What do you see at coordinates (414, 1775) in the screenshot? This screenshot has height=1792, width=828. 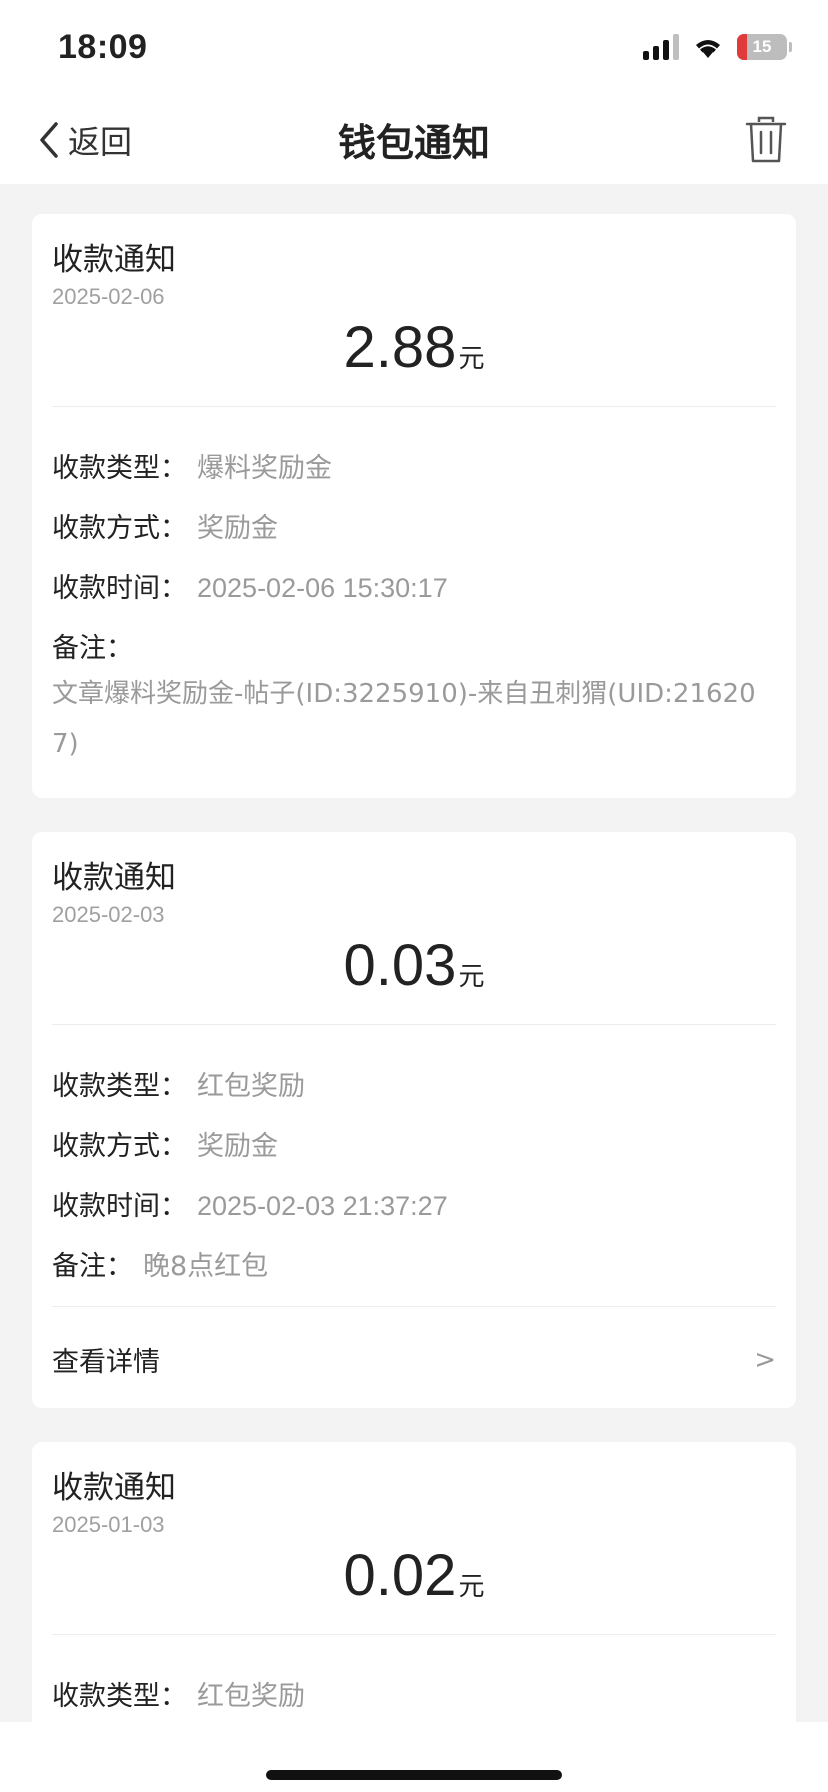 I see `home-indicator` at bounding box center [414, 1775].